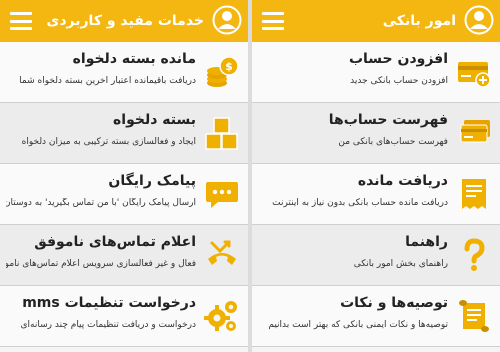  What do you see at coordinates (115, 242) in the screenshot?
I see `item-title: اعلام تماس‌های ناموفق` at bounding box center [115, 242].